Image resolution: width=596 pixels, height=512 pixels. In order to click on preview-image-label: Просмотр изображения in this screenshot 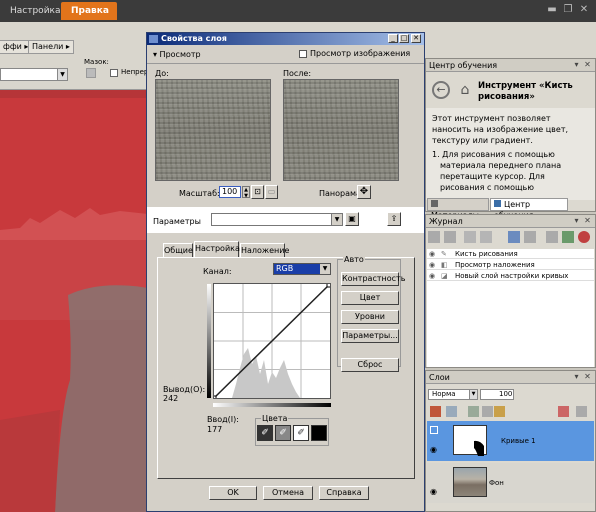, I will do `click(360, 53)`.